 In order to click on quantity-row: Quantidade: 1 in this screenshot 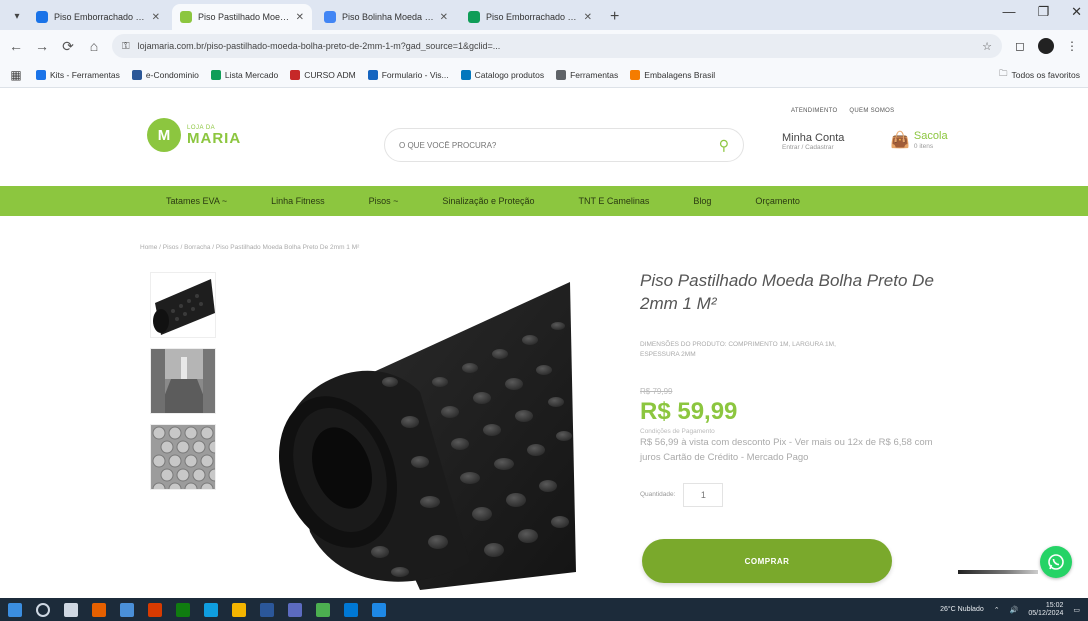, I will do `click(795, 494)`.